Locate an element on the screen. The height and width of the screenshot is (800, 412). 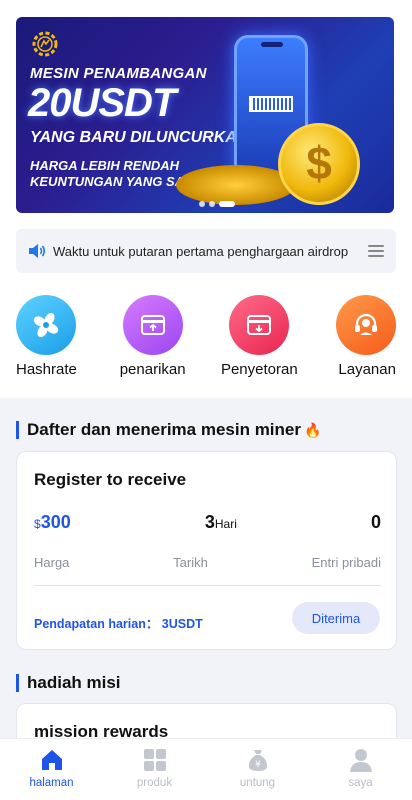
divider is located at coordinates (207, 585).